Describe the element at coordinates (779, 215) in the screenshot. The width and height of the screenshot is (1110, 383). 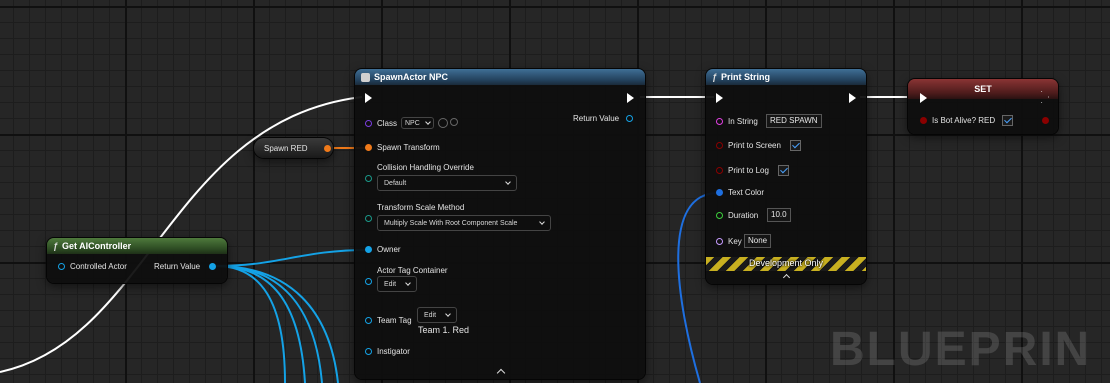
I see `duration-input: 10.0` at that location.